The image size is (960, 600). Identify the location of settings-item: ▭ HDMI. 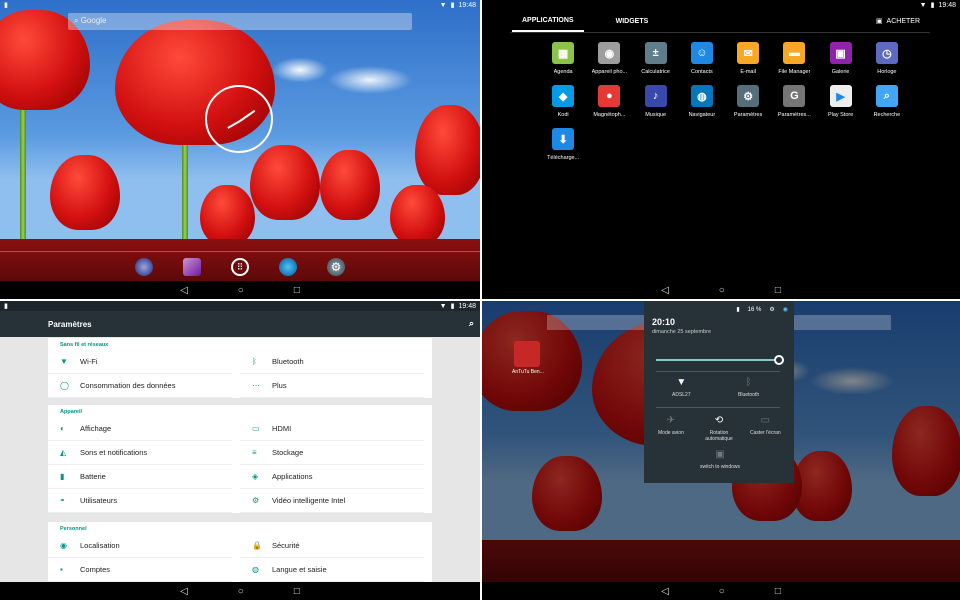
(332, 429).